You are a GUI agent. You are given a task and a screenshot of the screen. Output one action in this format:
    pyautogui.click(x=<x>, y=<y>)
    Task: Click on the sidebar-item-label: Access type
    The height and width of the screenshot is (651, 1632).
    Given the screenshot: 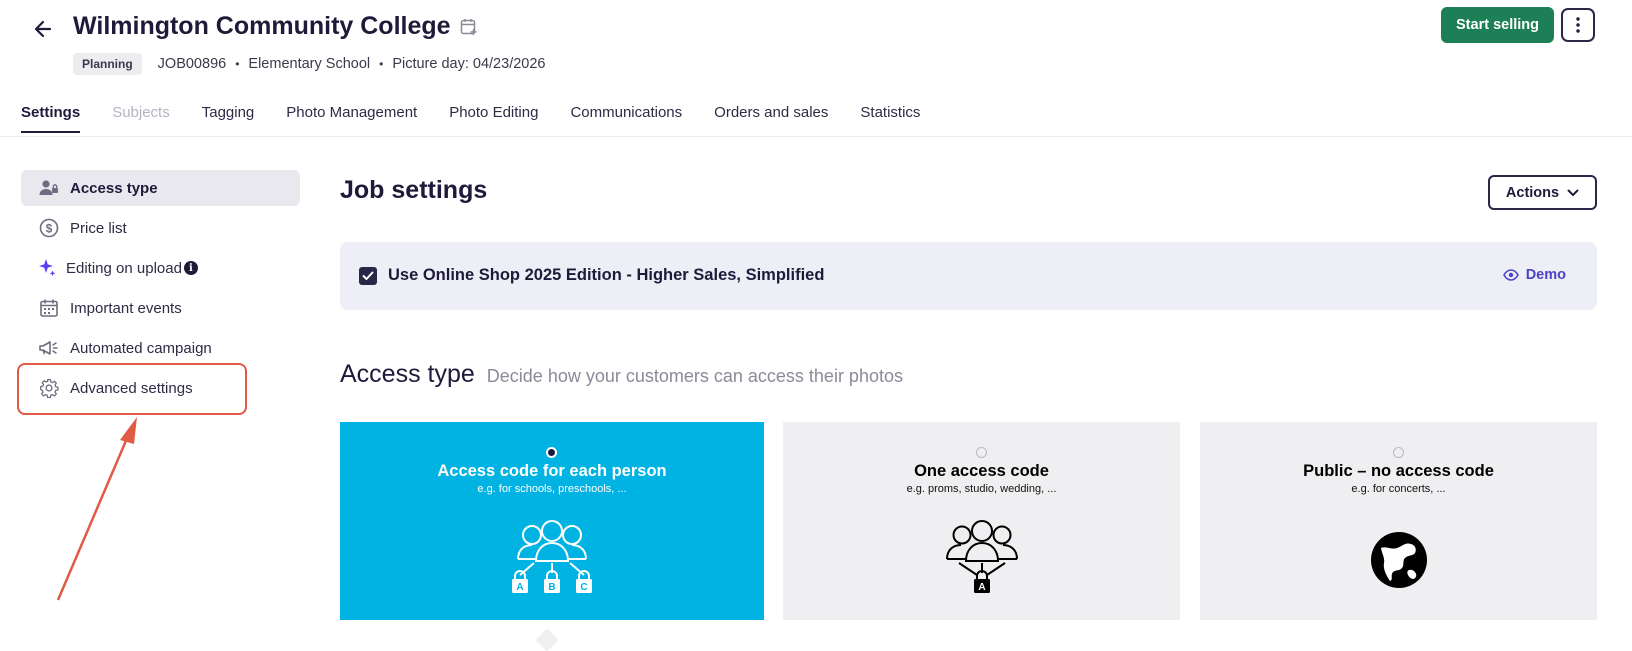 What is the action you would take?
    pyautogui.click(x=114, y=188)
    